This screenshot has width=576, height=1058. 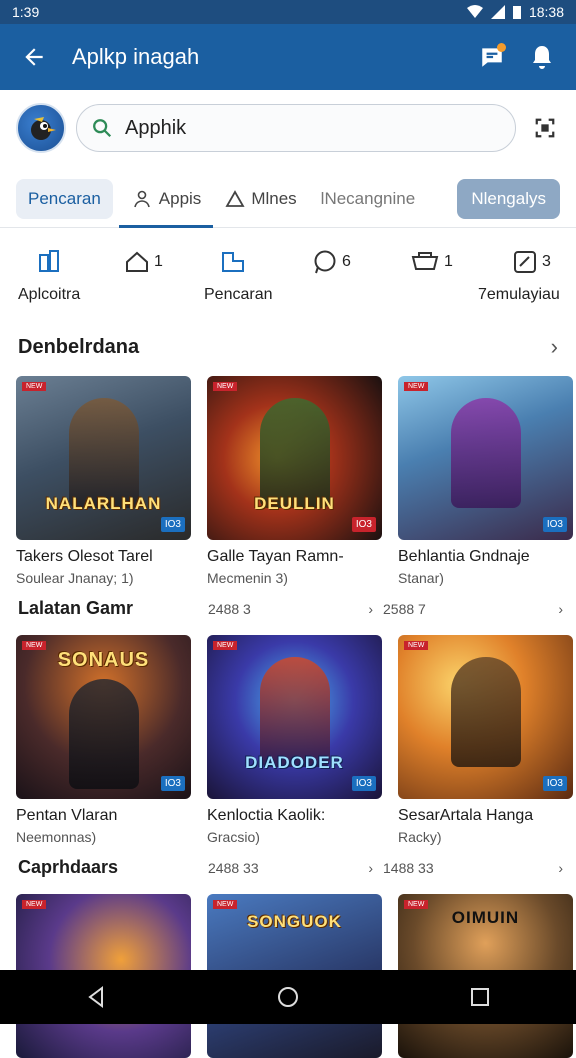 What do you see at coordinates (238, 274) in the screenshot?
I see `shortcut-pencaran: Pencaran` at bounding box center [238, 274].